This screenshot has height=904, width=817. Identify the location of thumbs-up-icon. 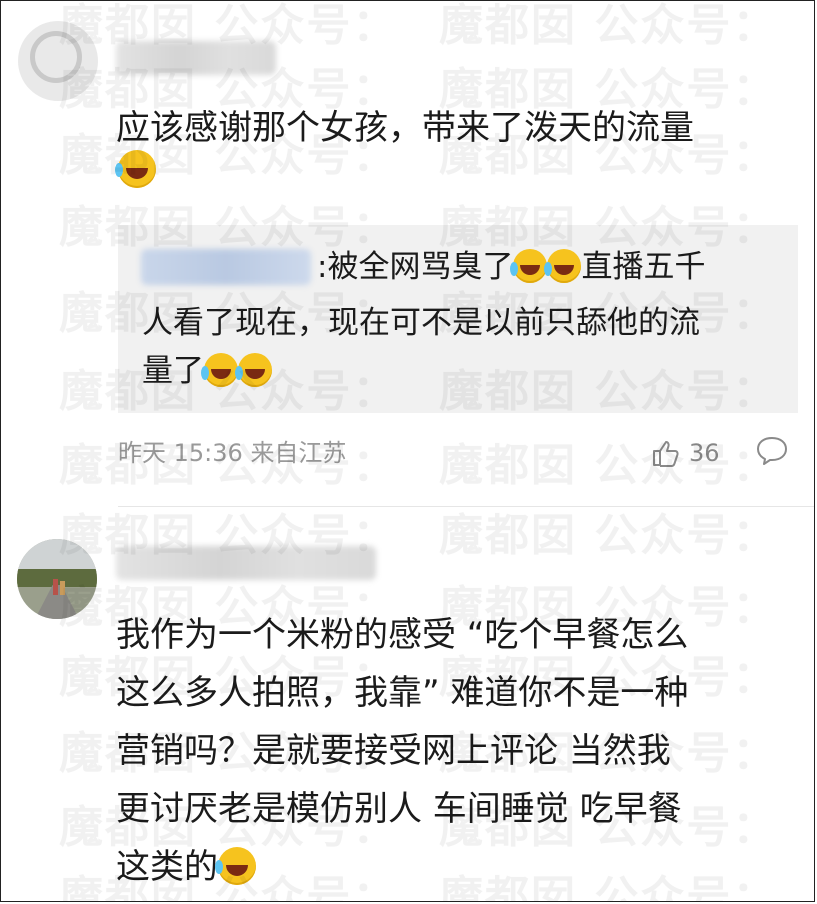
(666, 454).